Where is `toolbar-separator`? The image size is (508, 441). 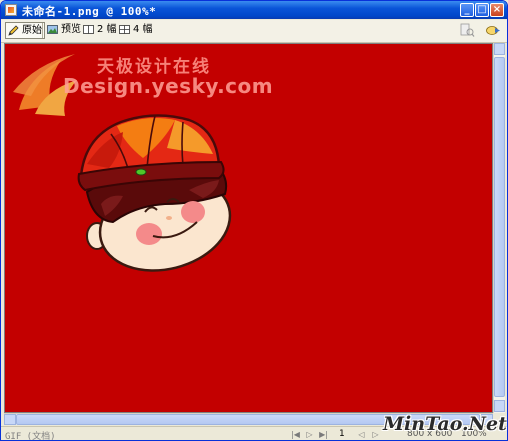 toolbar-separator is located at coordinates (42, 30).